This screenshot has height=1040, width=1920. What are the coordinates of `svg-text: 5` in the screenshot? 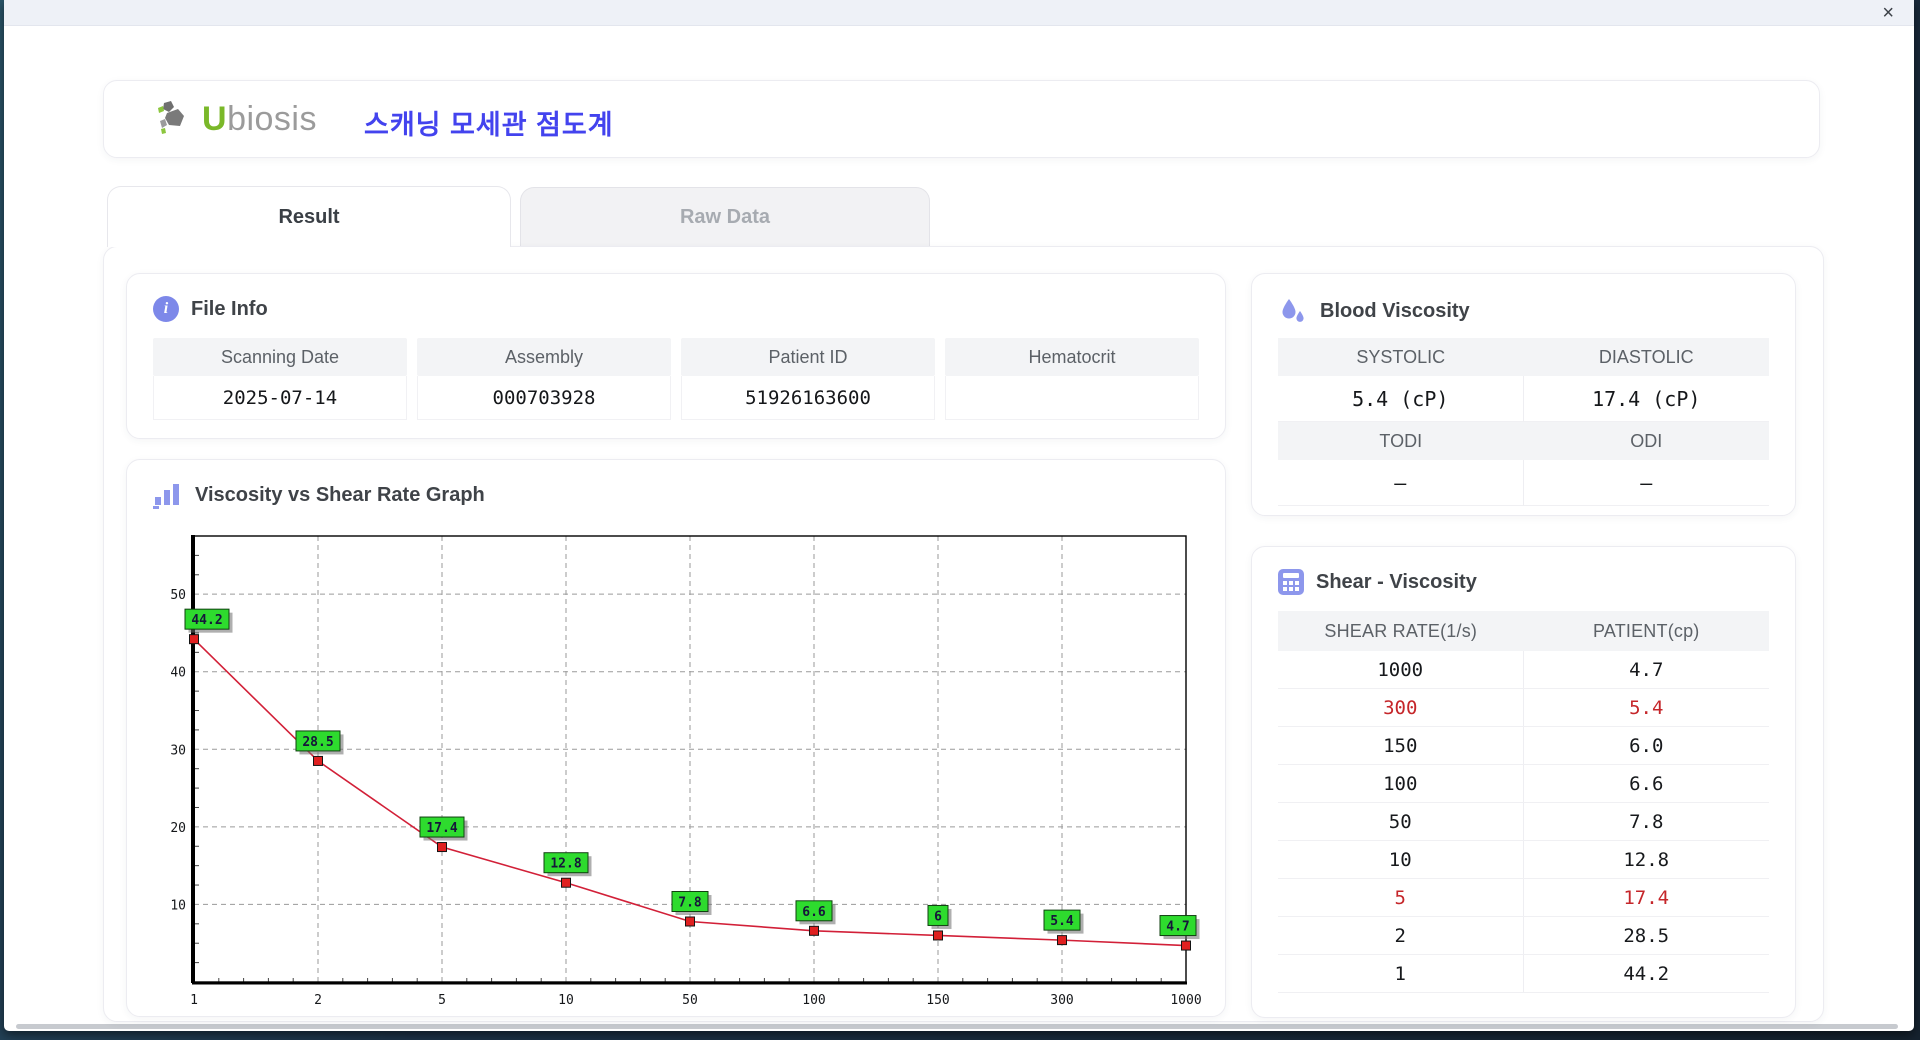 It's located at (442, 1000).